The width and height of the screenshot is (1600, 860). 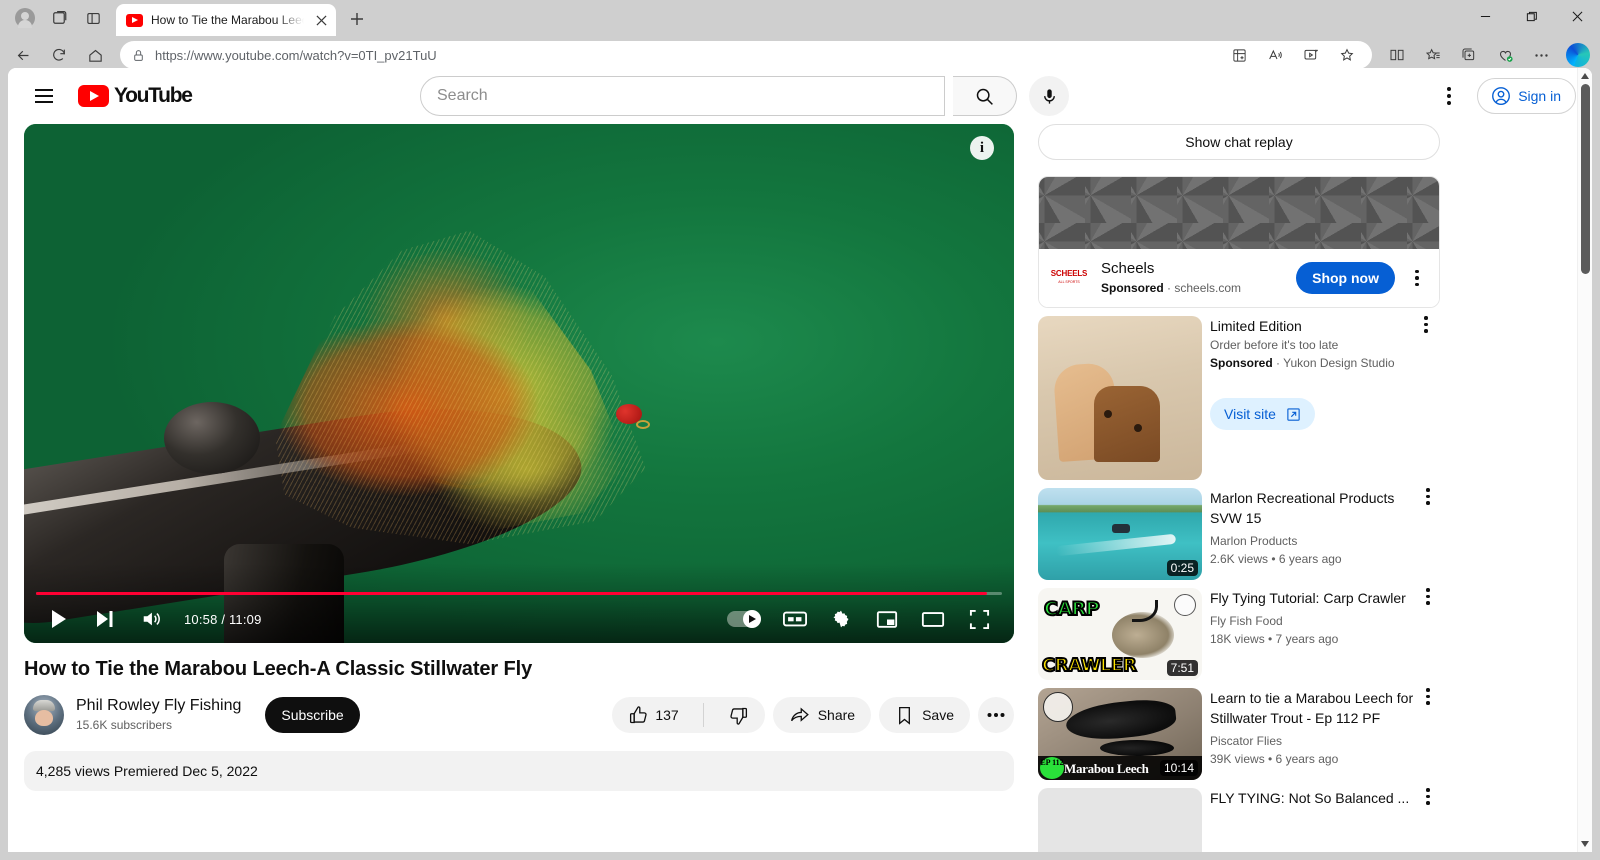 I want to click on refresh-icon, so click(x=59, y=55).